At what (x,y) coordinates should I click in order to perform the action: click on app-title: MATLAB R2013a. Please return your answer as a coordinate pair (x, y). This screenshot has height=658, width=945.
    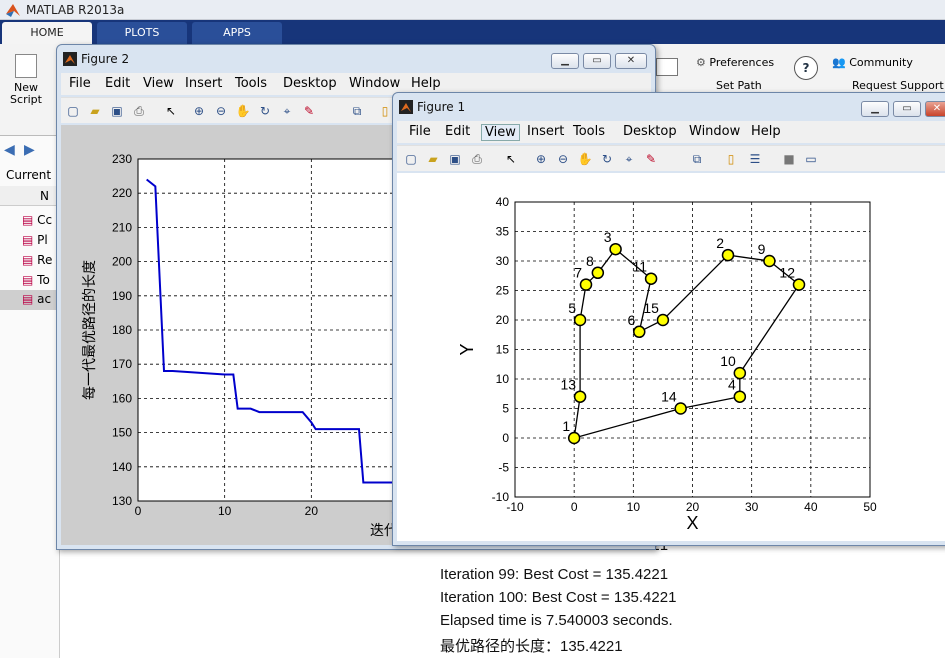
    Looking at the image, I should click on (75, 10).